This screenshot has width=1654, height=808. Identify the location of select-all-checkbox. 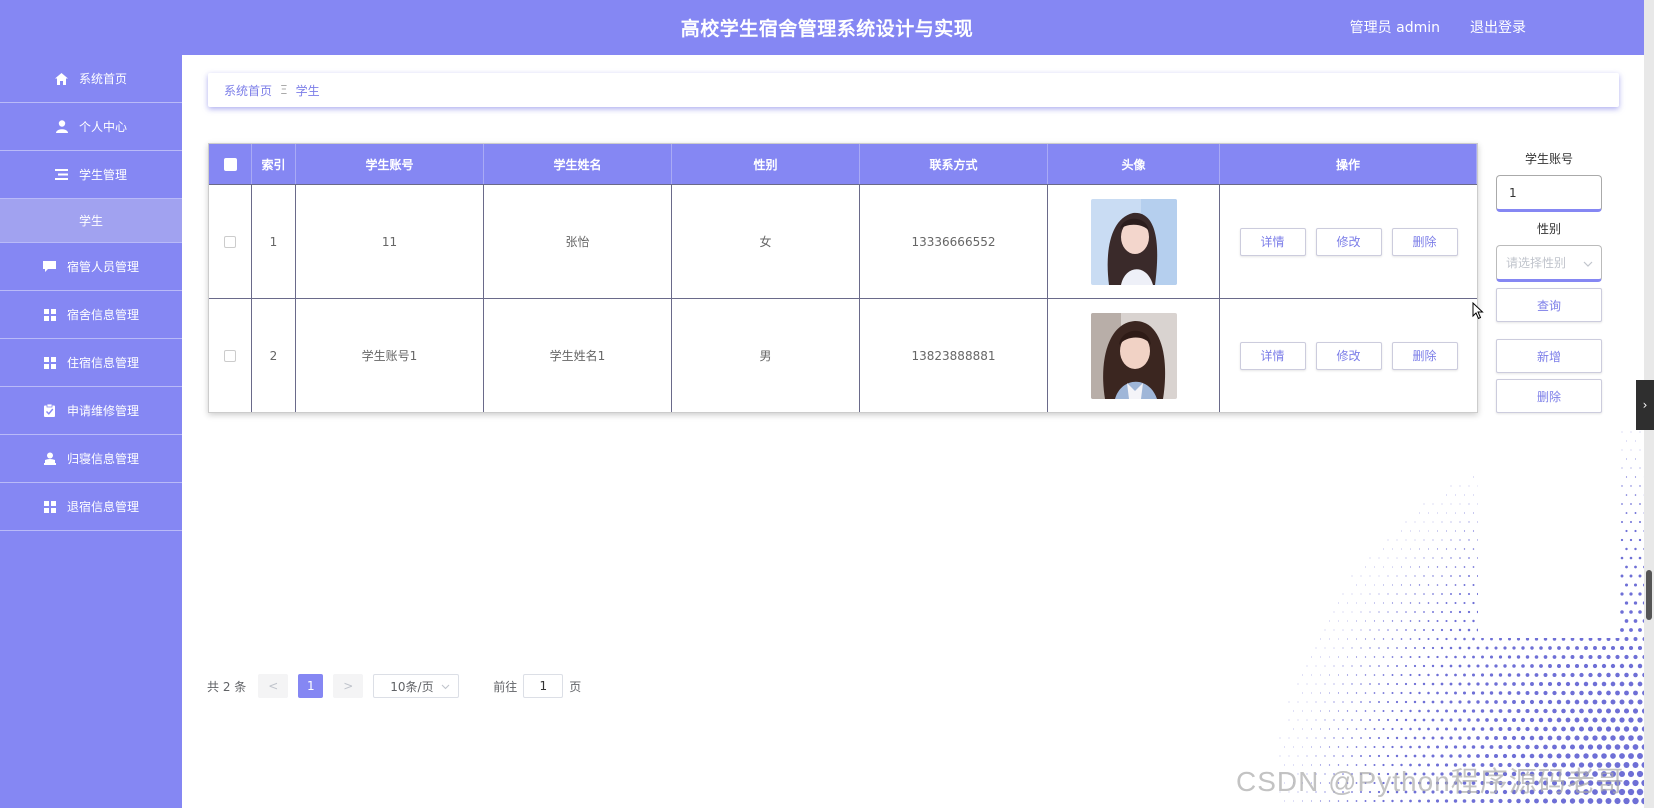
(230, 164).